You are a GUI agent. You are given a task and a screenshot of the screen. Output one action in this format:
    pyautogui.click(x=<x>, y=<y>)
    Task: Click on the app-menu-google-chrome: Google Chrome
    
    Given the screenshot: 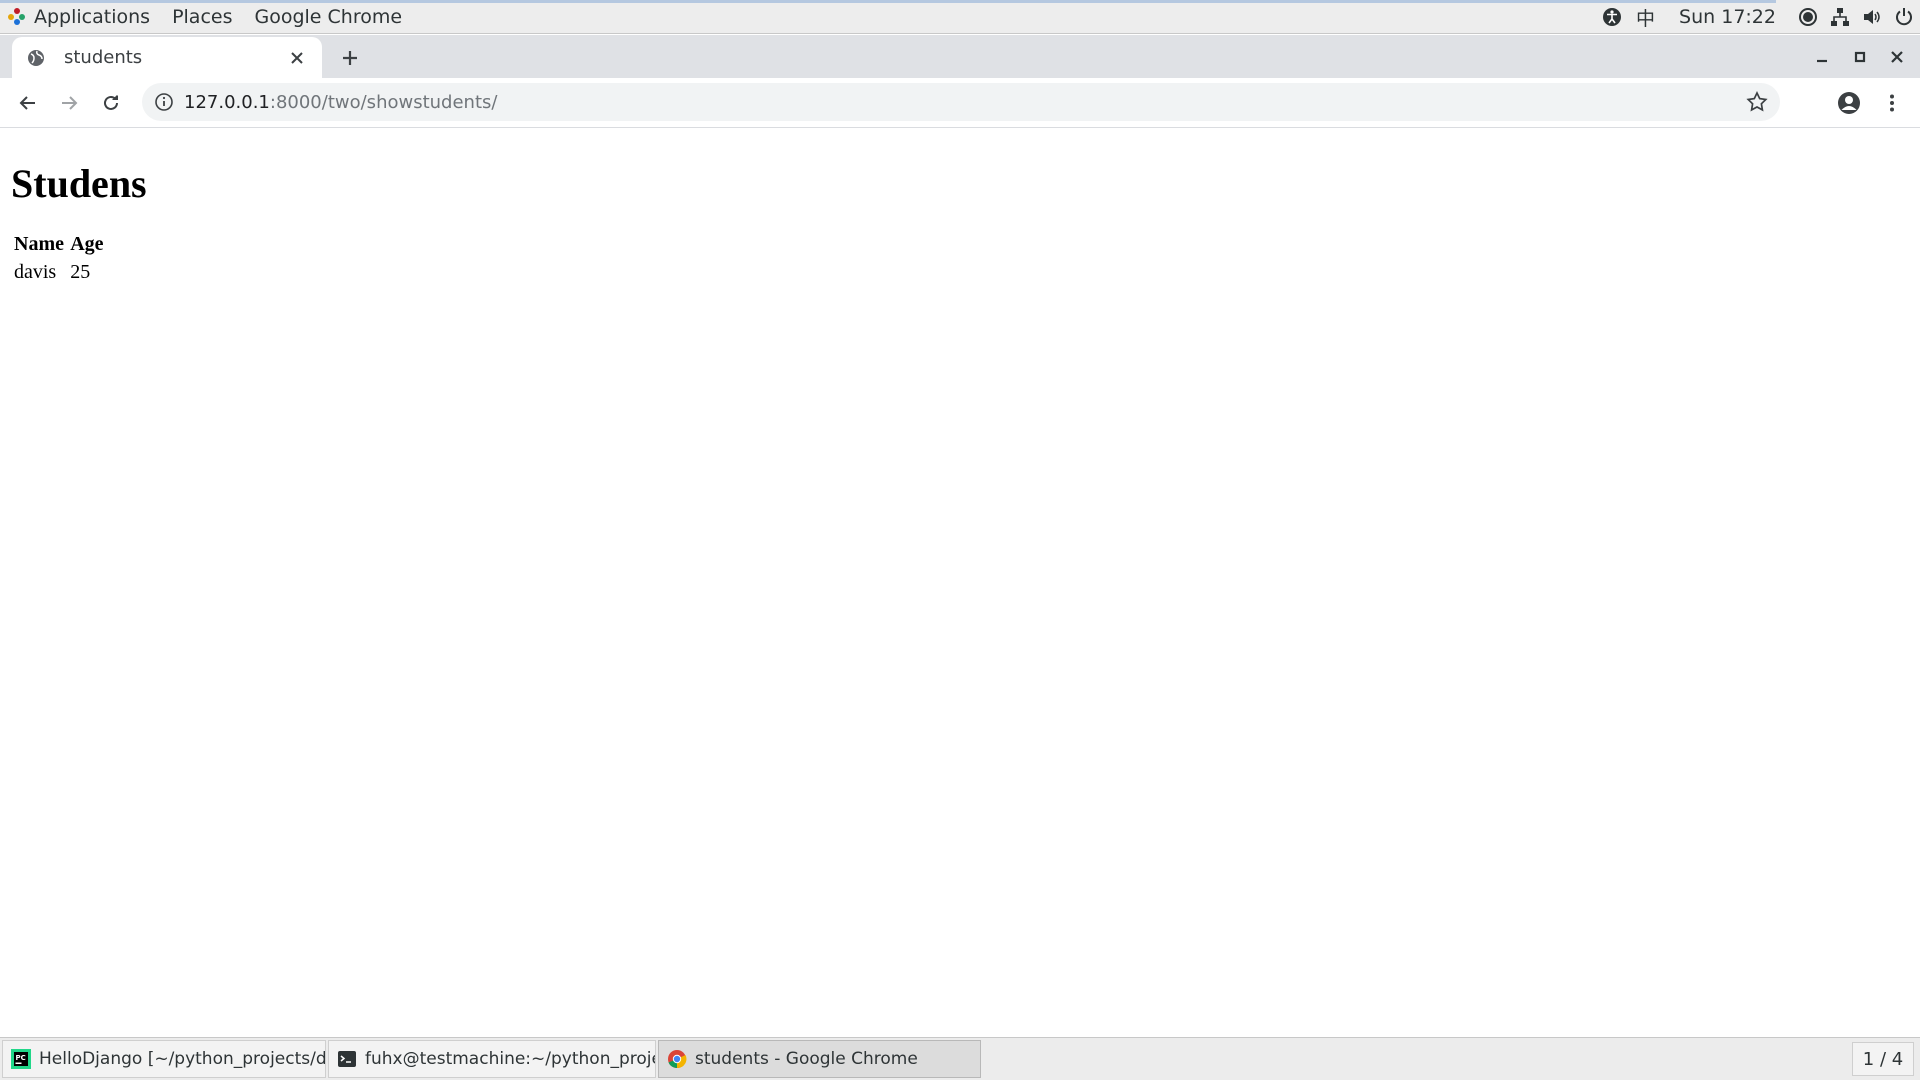 What is the action you would take?
    pyautogui.click(x=328, y=16)
    